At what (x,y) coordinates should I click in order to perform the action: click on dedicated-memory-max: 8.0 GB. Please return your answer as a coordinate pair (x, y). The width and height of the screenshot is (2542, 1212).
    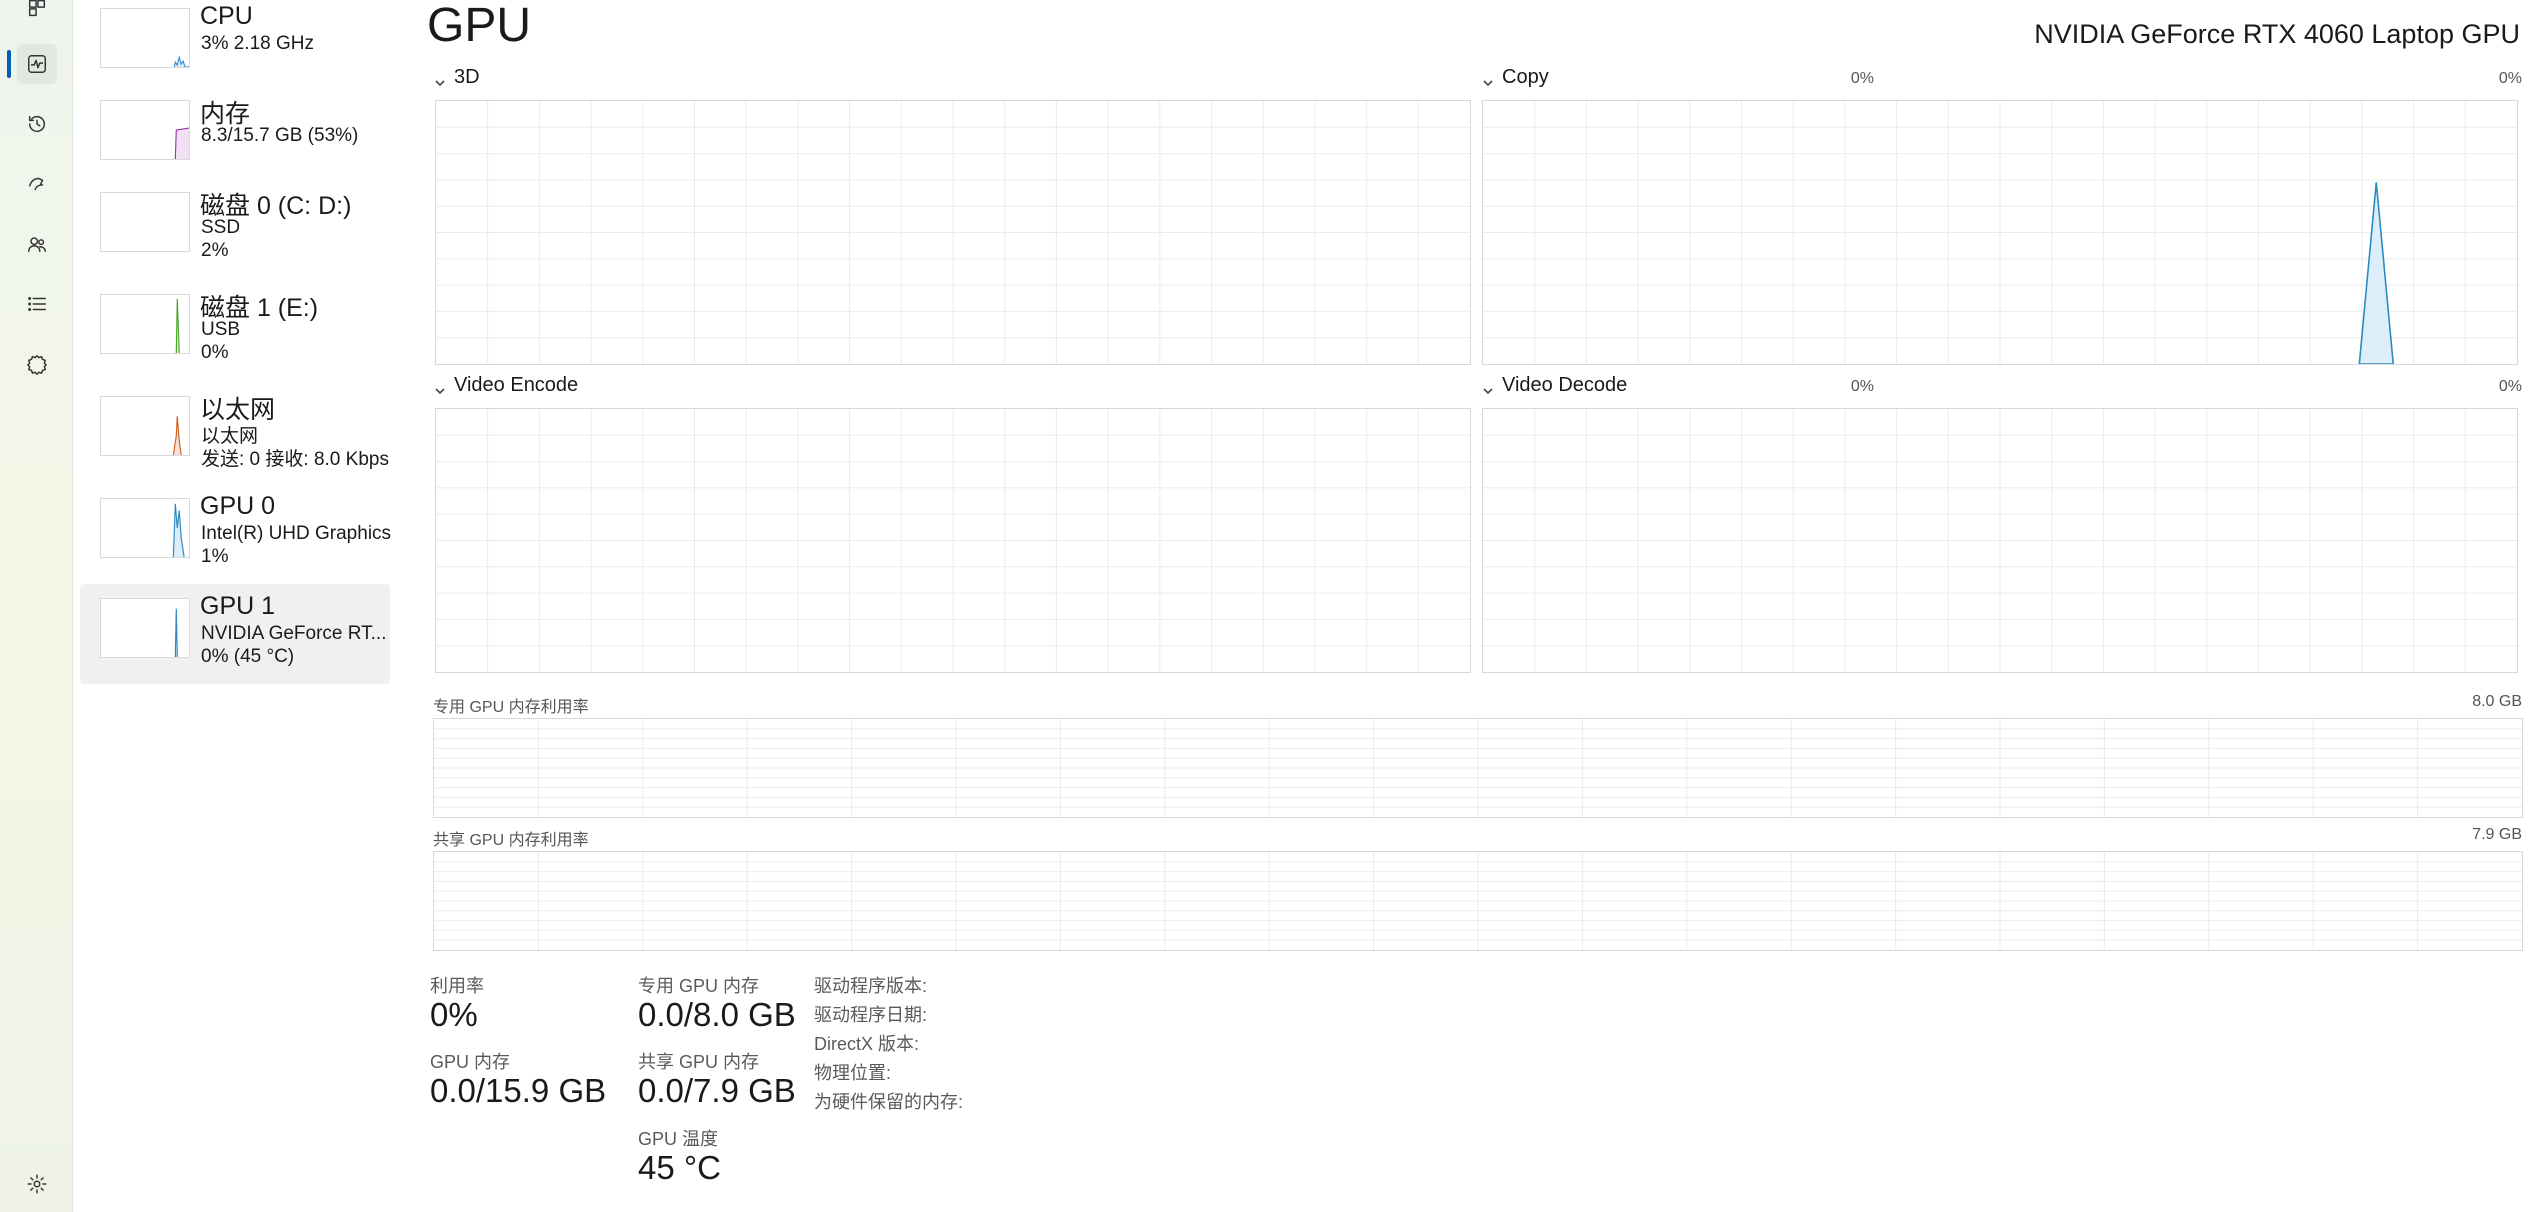
    Looking at the image, I should click on (2497, 701).